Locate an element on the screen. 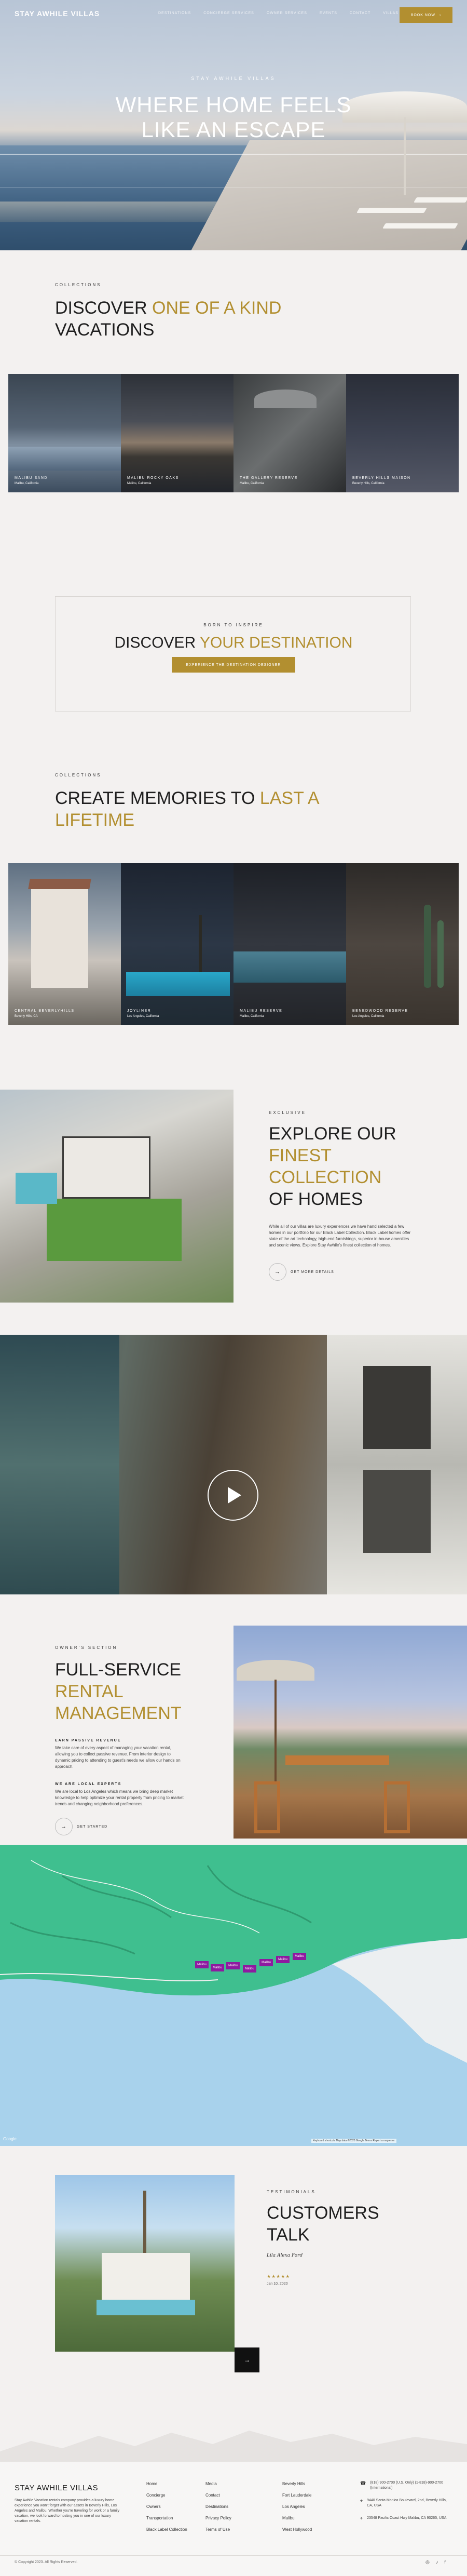 The height and width of the screenshot is (2576, 467). footer-link: Destinations is located at coordinates (218, 2507).